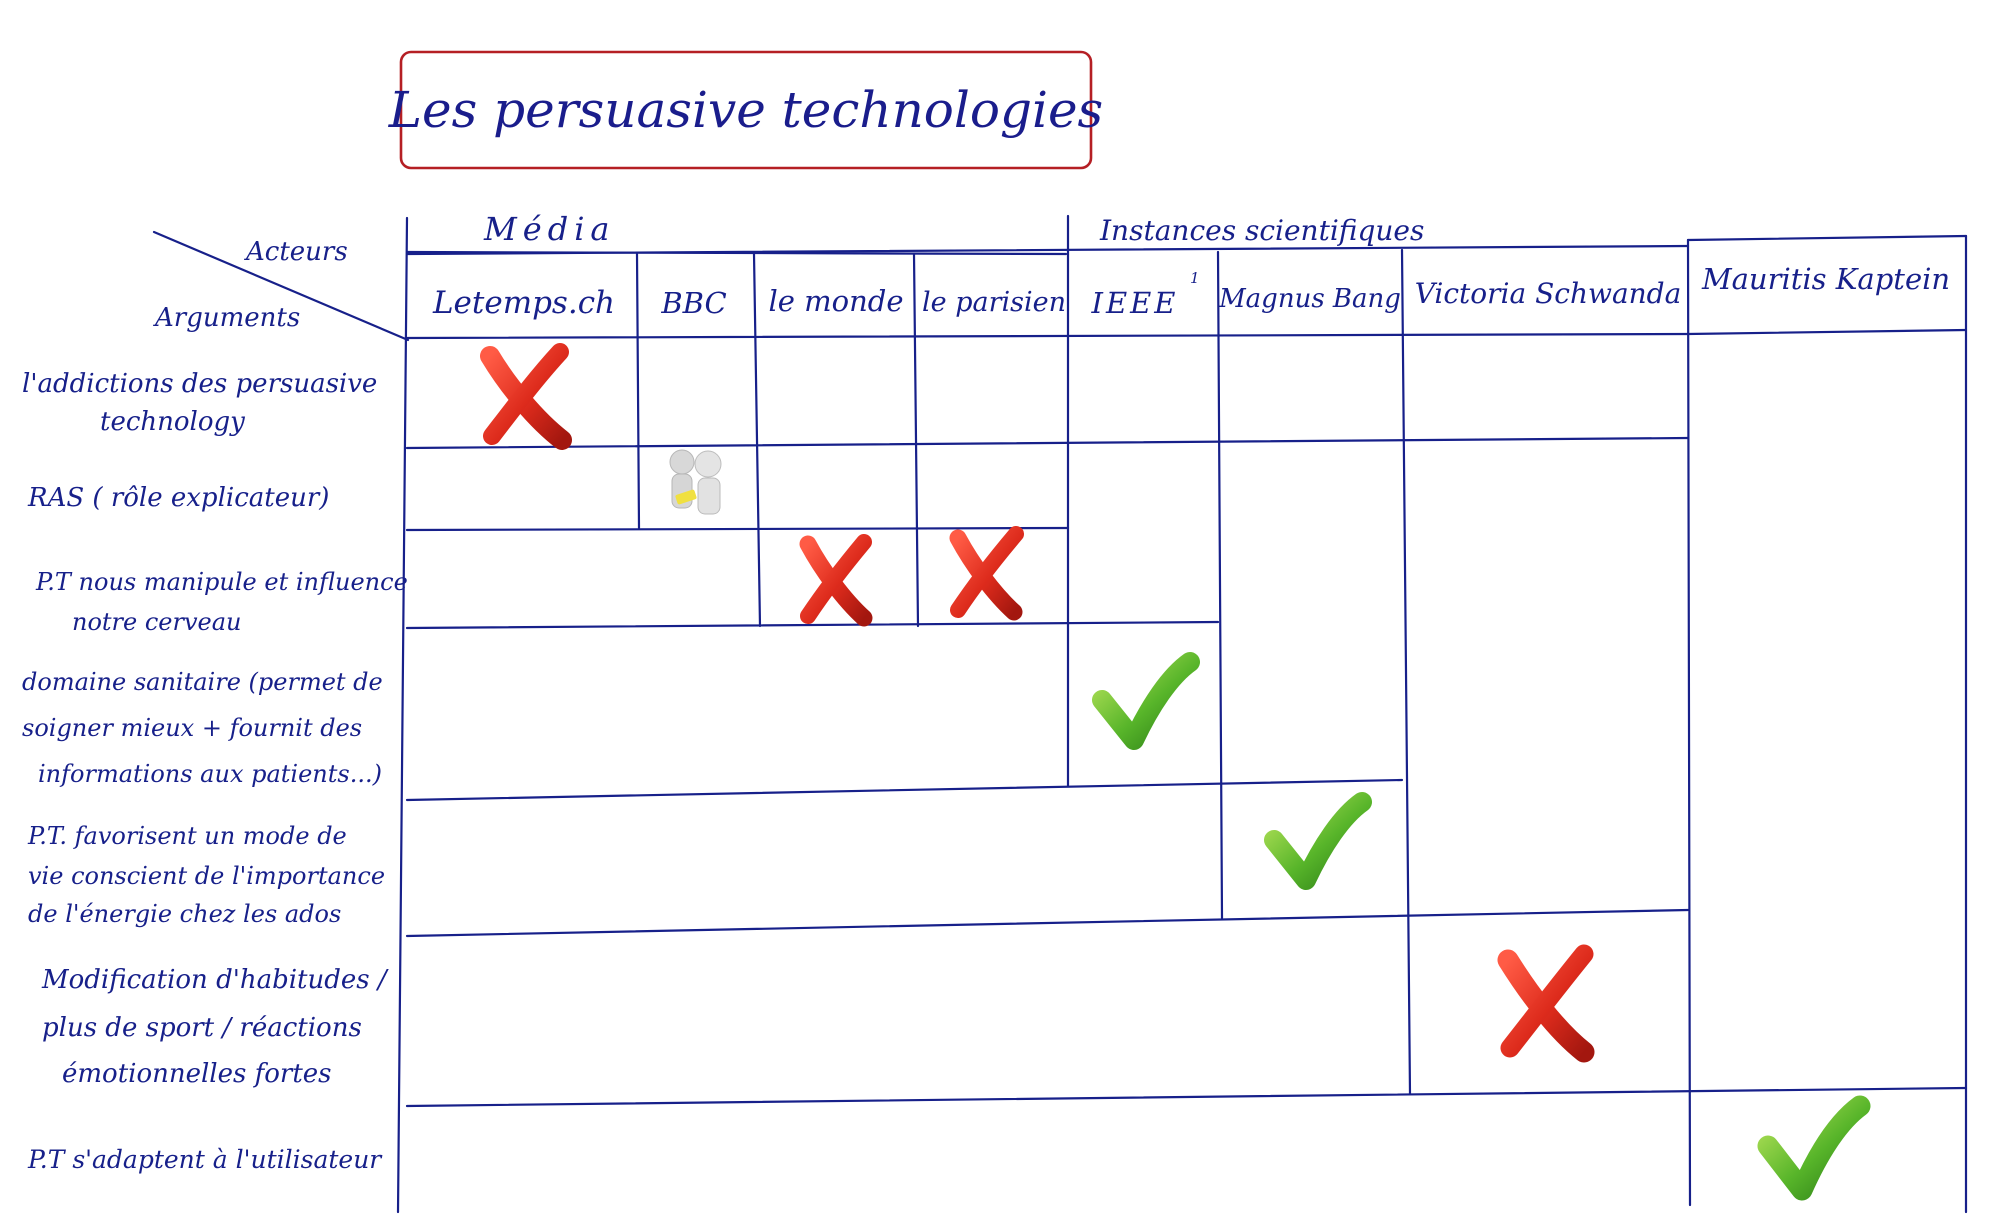 This screenshot has height=1220, width=1992. I want to click on actor-label-le-monde: le monde, so click(835, 301).